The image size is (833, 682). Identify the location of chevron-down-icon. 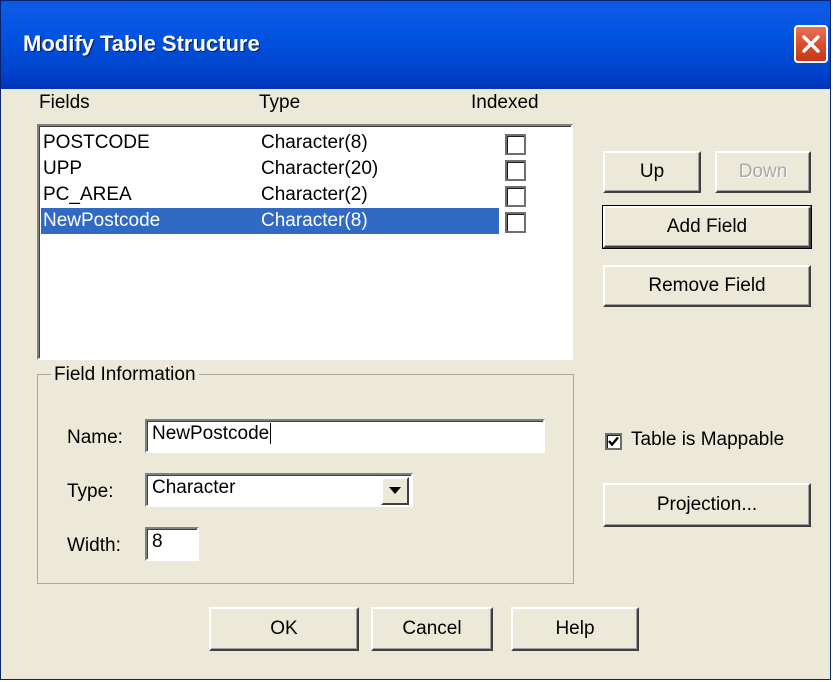
(395, 490).